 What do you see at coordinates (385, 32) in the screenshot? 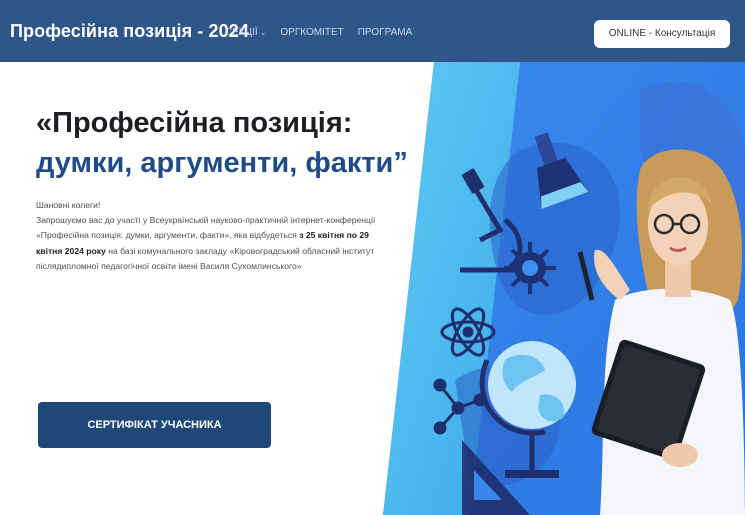
I see `nav-item-program: ПРОГРАМА` at bounding box center [385, 32].